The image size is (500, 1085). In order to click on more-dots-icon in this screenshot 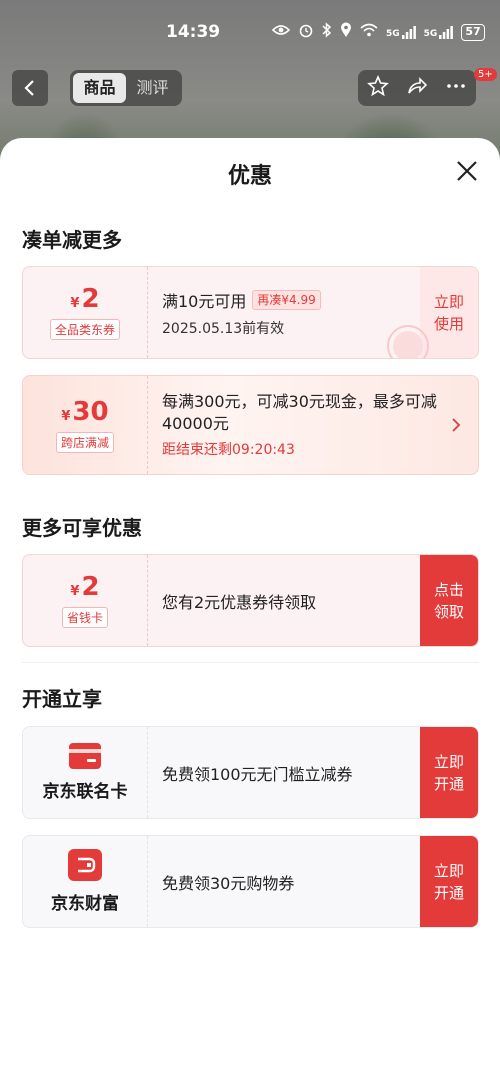, I will do `click(456, 86)`.